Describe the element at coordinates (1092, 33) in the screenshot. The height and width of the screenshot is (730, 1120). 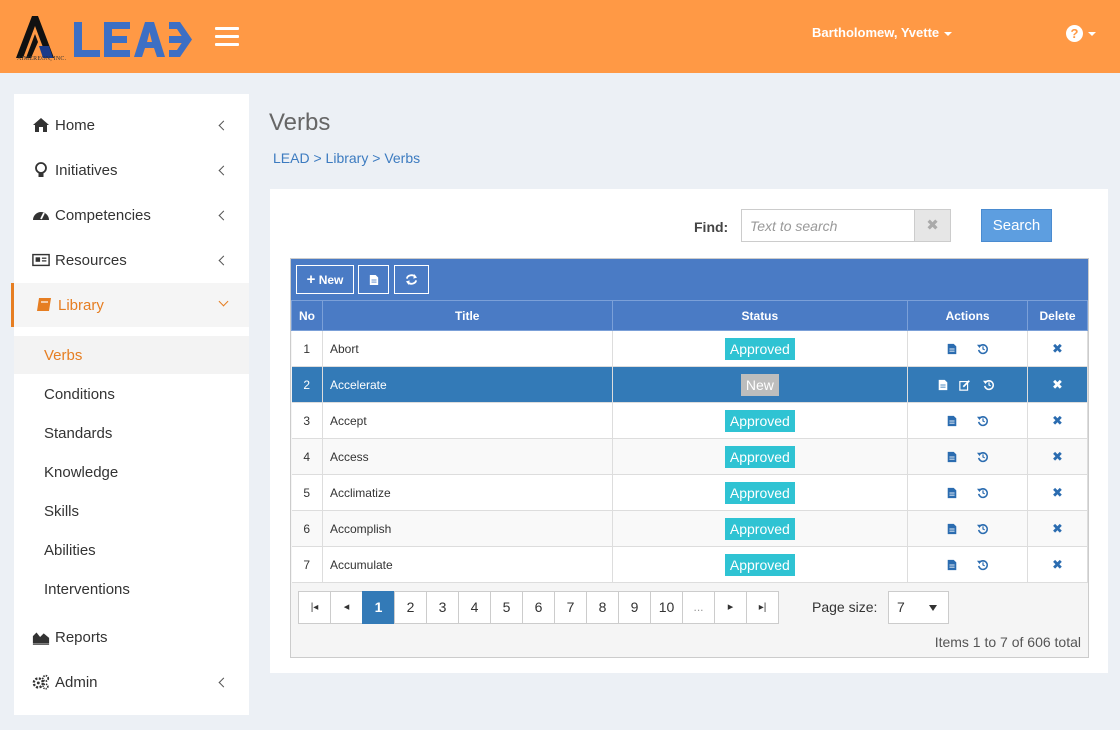
I see `caret-down-icon` at that location.